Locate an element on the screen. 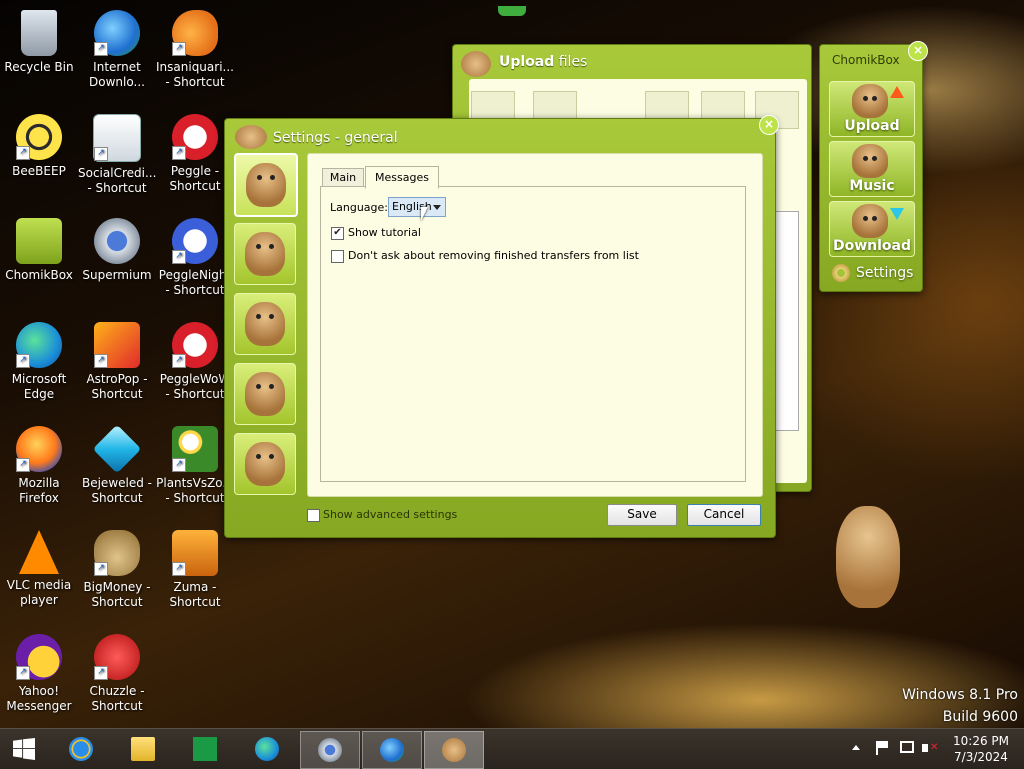  desktop-icon-recycle-bin: Recycle Bin is located at coordinates (39, 39).